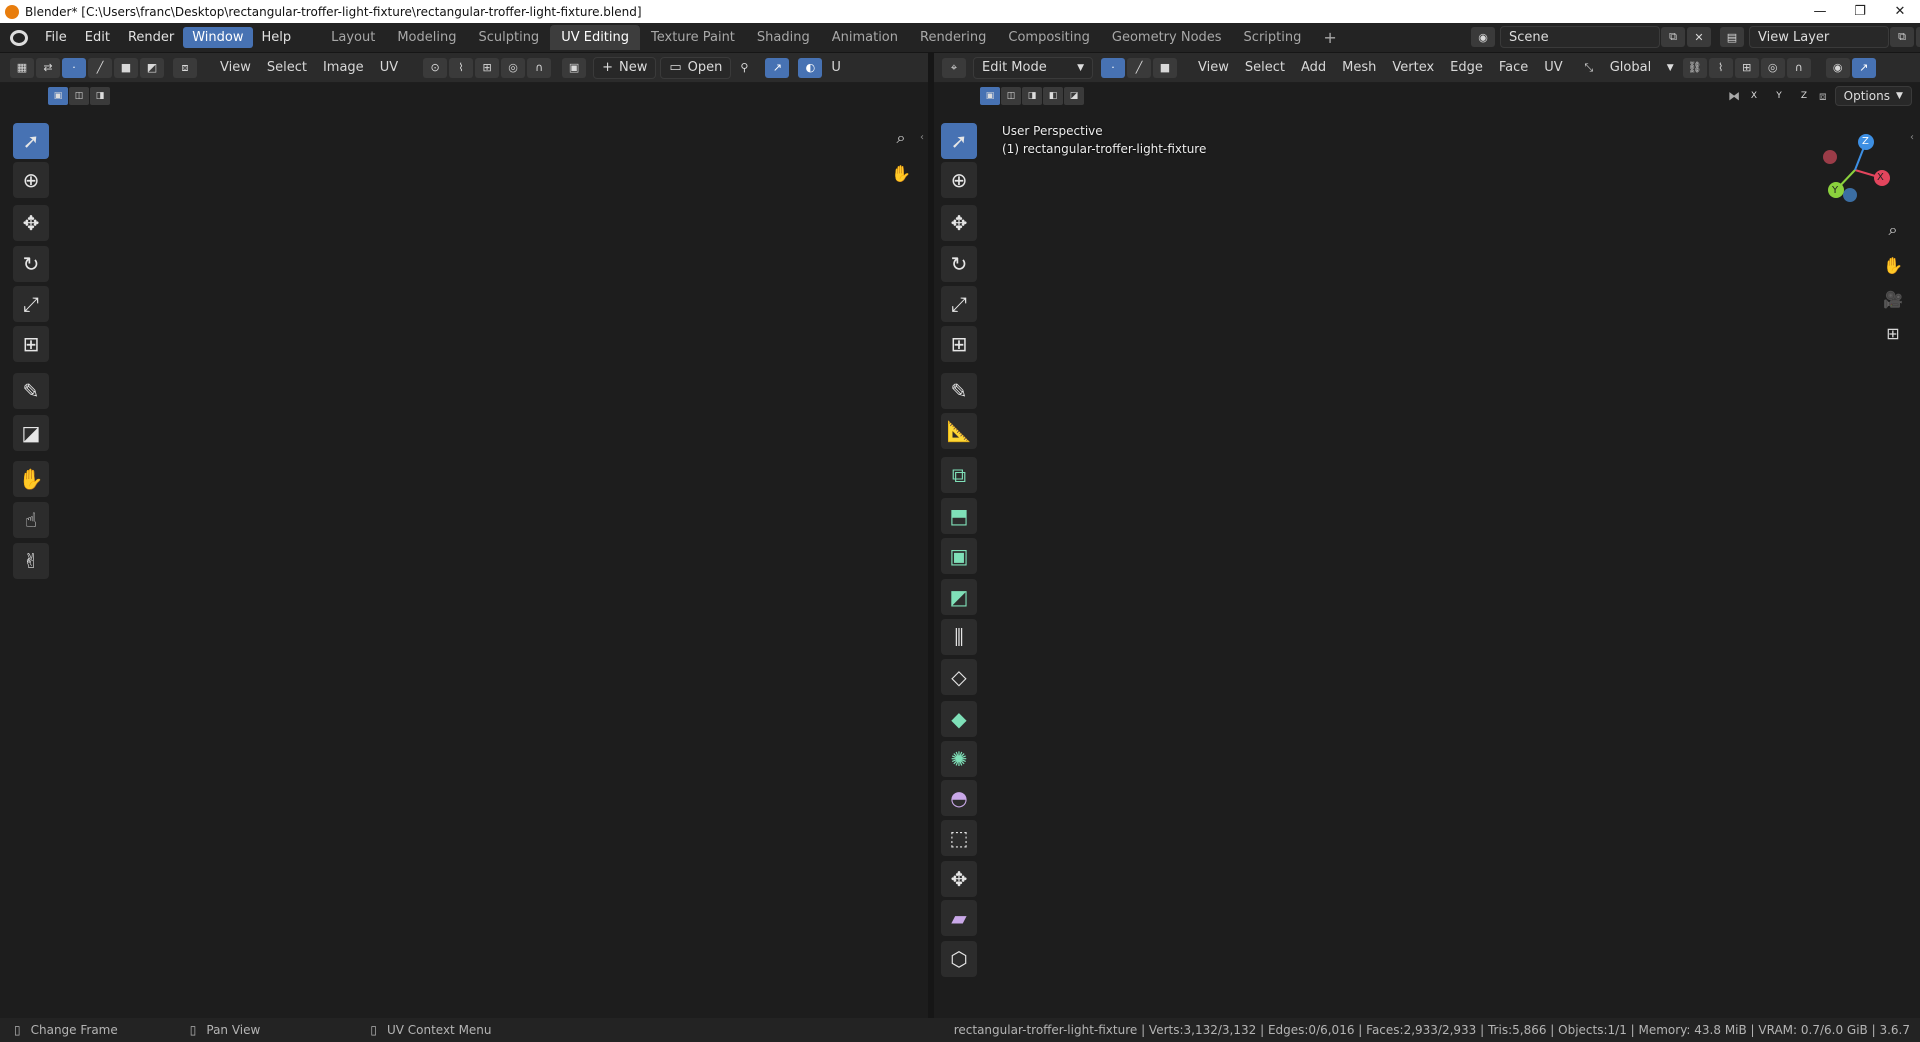 The width and height of the screenshot is (1920, 1042). I want to click on menu-edit: Edit, so click(97, 37).